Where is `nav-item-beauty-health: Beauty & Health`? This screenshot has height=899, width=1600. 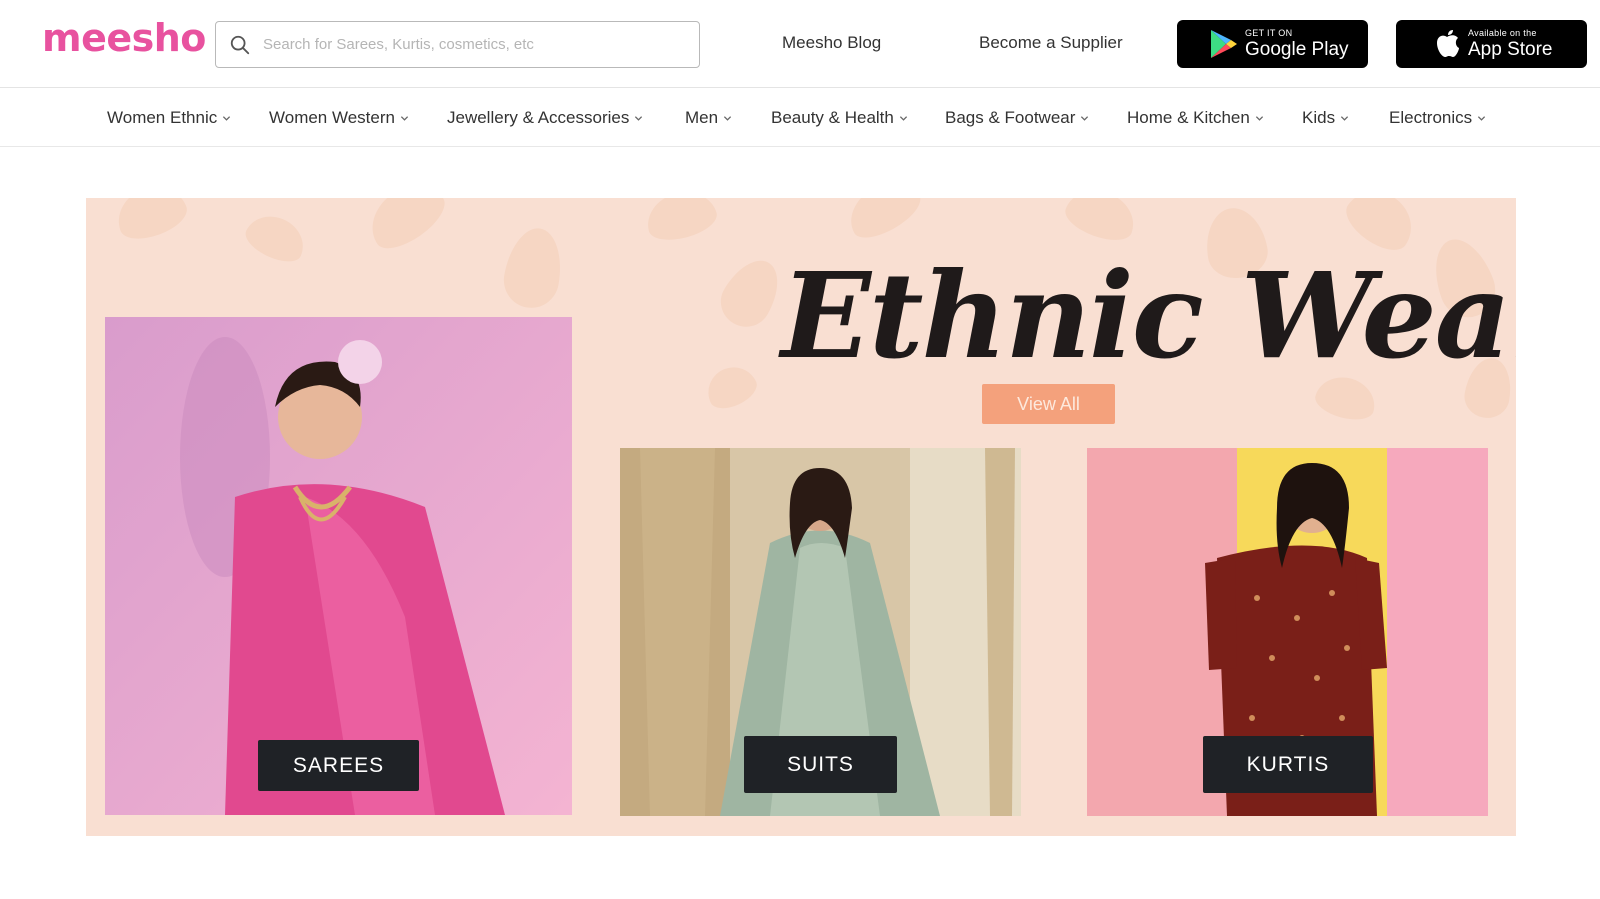
nav-item-beauty-health: Beauty & Health is located at coordinates (839, 118).